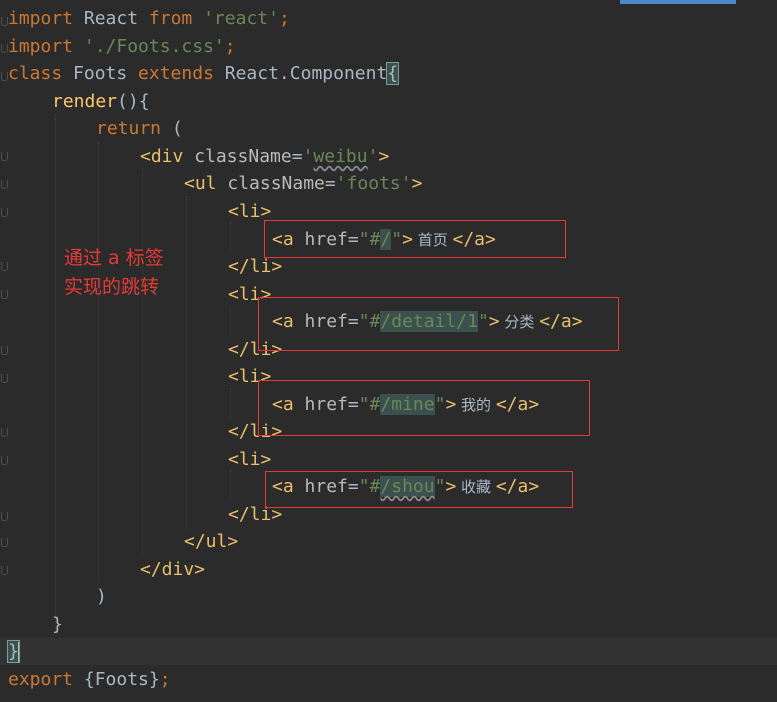  What do you see at coordinates (100, 73) in the screenshot?
I see `identifier: Foots` at bounding box center [100, 73].